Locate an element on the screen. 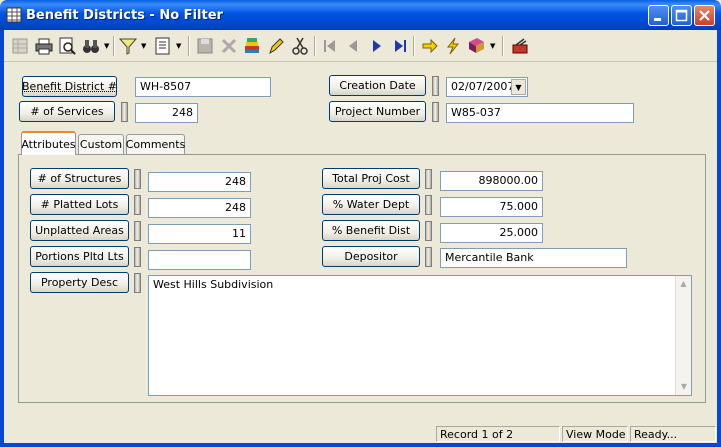 This screenshot has height=447, width=721. project-number-field: W85-037 is located at coordinates (540, 113).